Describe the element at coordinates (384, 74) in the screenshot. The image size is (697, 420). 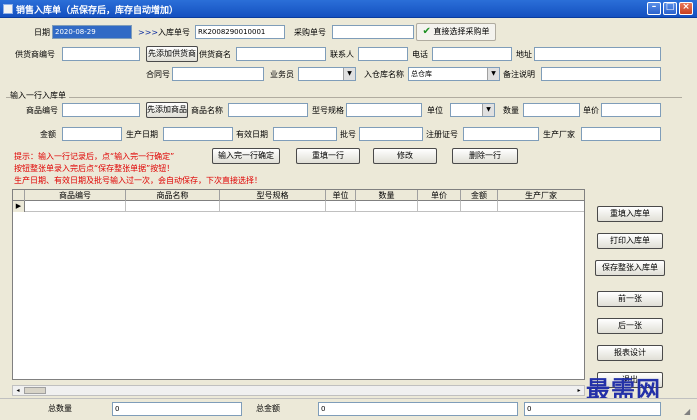
I see `warehouse-label: 入仓库名称` at that location.